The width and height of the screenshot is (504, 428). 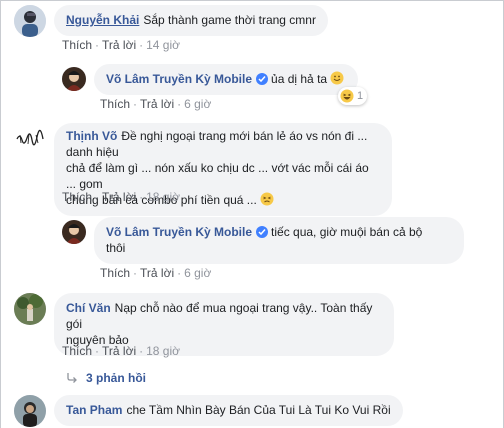 I want to click on comment-reply-vlkt-1: Võ Lâm Truyền Kỳ Mobile ủa dị hả ta, so click(x=210, y=79).